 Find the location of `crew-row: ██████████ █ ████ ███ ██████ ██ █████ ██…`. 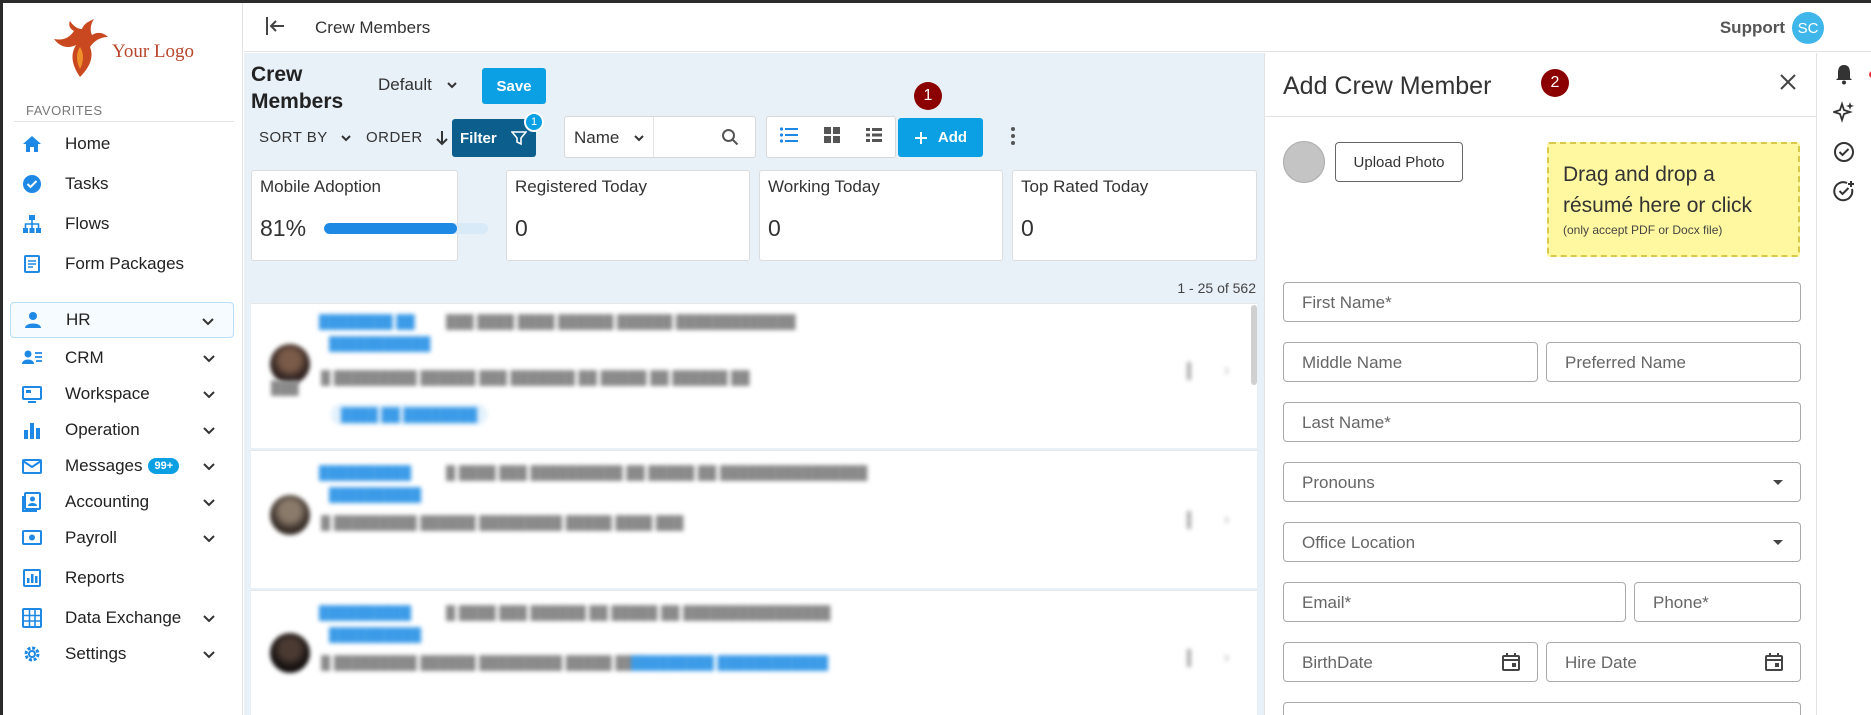

crew-row: ██████████ █ ████ ███ ██████ ██ █████ ██… is located at coordinates (754, 652).